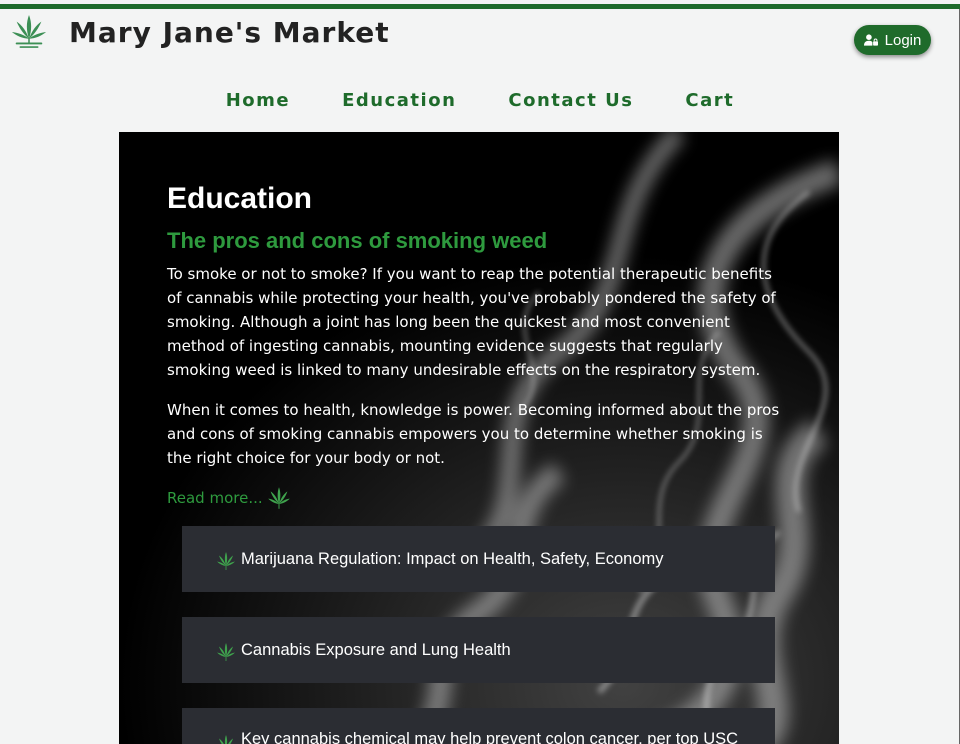 The height and width of the screenshot is (744, 960). What do you see at coordinates (29, 33) in the screenshot?
I see `cannabis-leaf-logo` at bounding box center [29, 33].